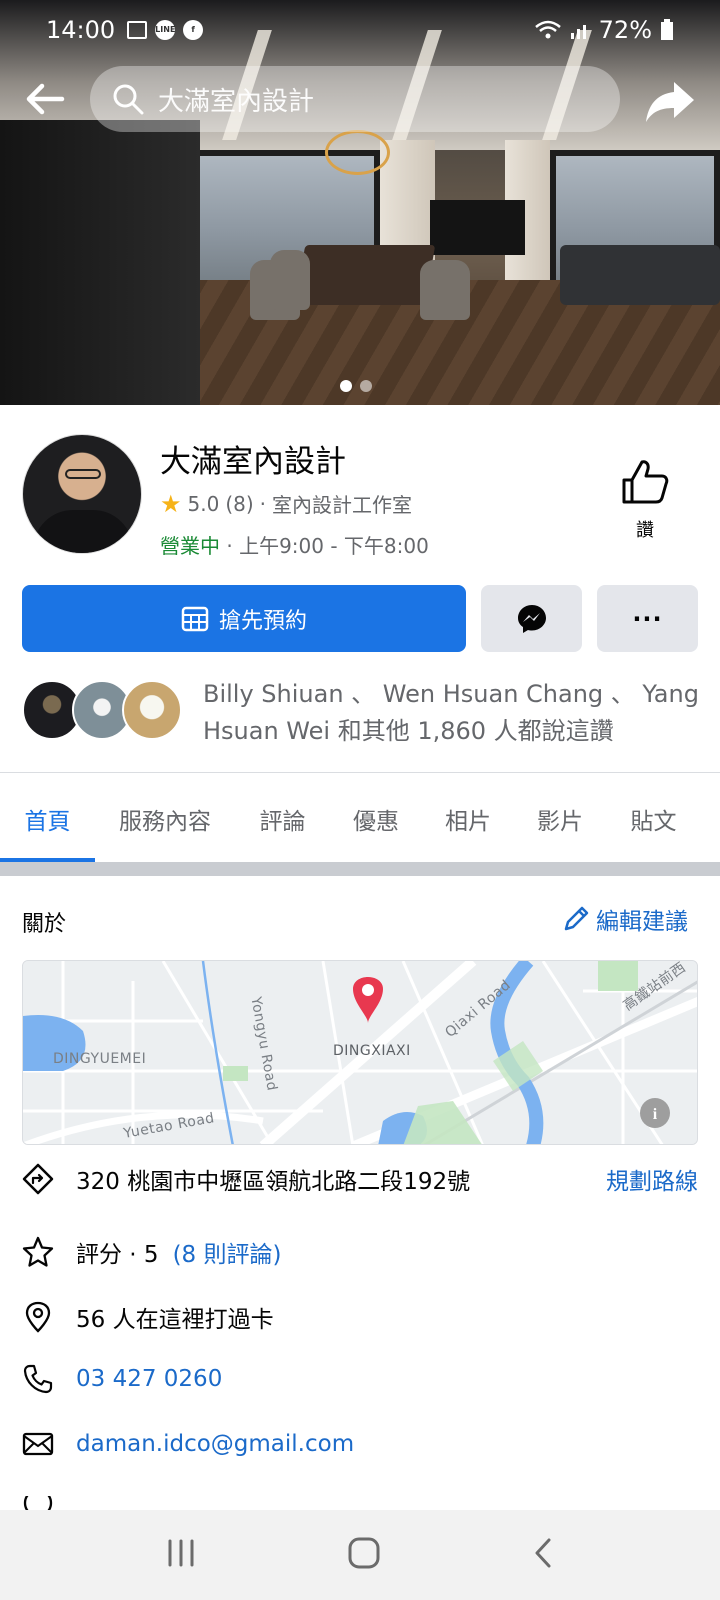 The width and height of the screenshot is (720, 1600). Describe the element at coordinates (215, 1444) in the screenshot. I see `email-address: daman.idco@gmail.com` at that location.